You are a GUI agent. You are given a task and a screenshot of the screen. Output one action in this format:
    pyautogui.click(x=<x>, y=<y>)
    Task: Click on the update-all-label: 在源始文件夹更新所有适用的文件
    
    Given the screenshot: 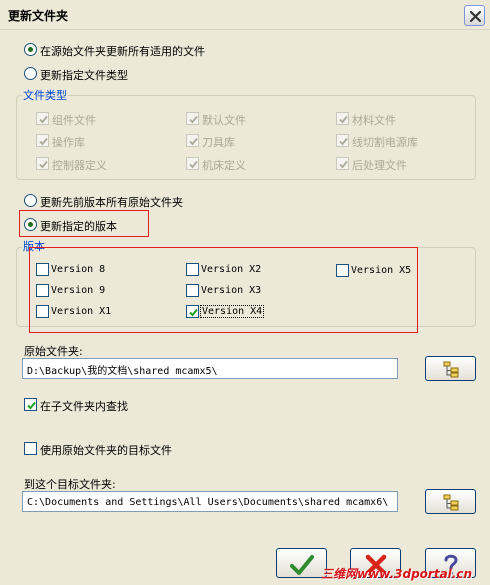 What is the action you would take?
    pyautogui.click(x=122, y=51)
    